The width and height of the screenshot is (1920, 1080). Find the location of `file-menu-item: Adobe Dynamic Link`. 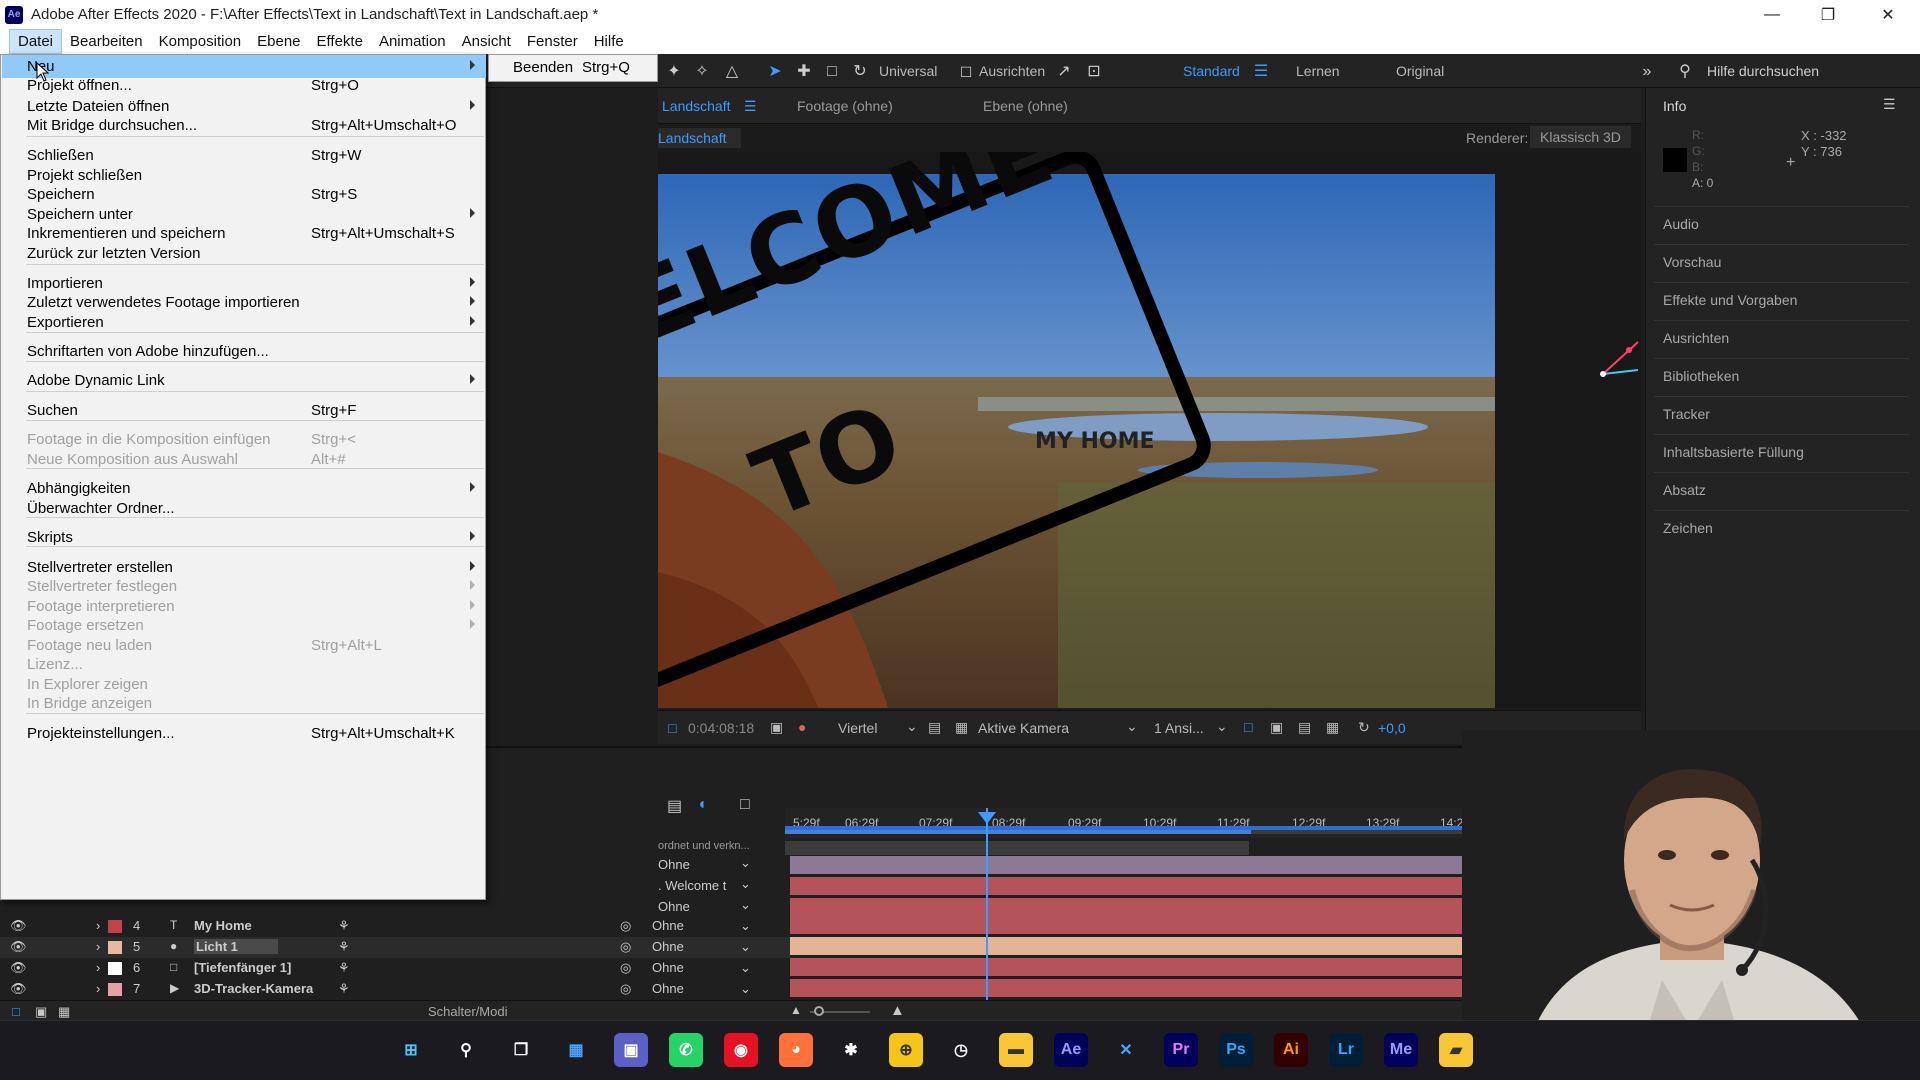

file-menu-item: Adobe Dynamic Link is located at coordinates (244, 380).